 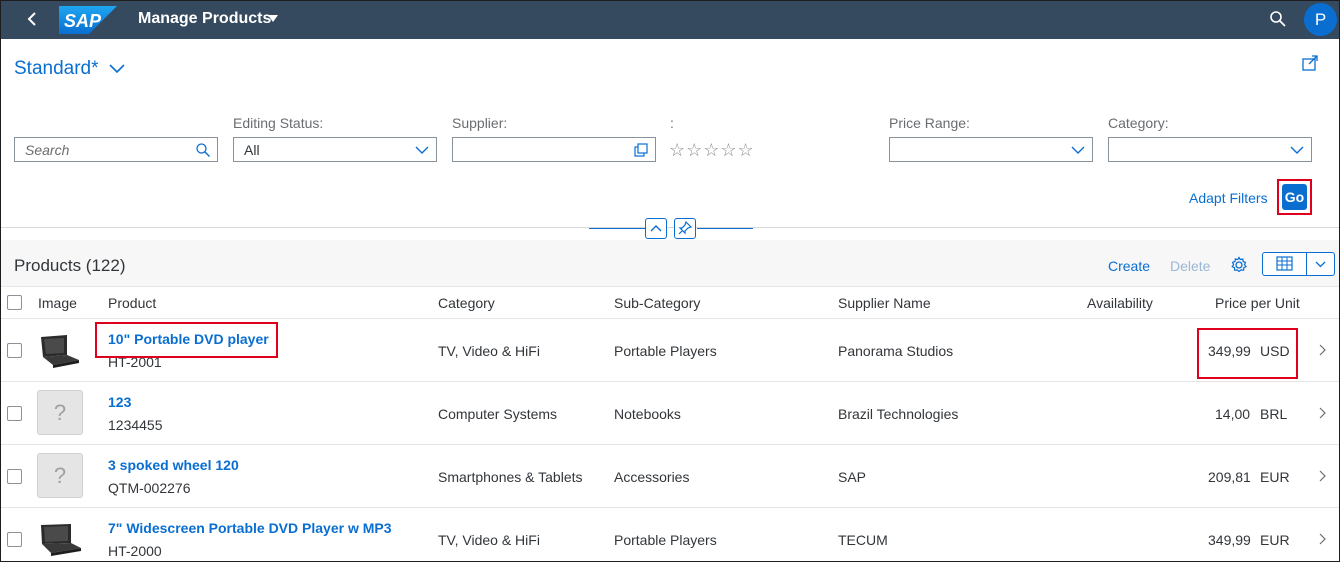 I want to click on create-button: Create, so click(x=1129, y=266).